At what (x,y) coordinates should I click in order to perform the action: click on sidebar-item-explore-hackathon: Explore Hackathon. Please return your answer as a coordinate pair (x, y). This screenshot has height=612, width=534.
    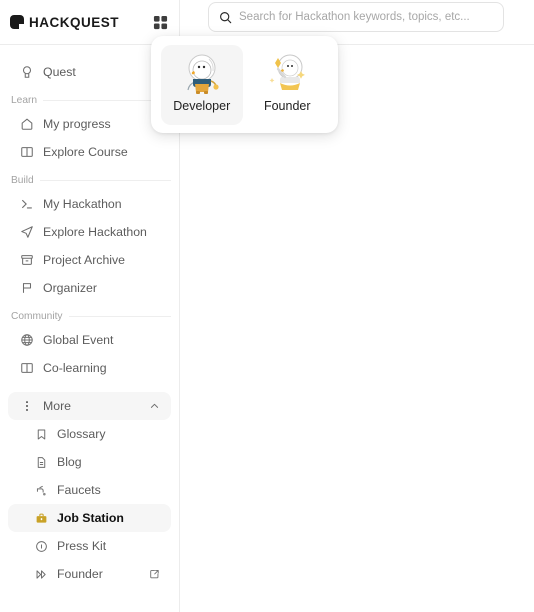
    Looking at the image, I should click on (89, 232).